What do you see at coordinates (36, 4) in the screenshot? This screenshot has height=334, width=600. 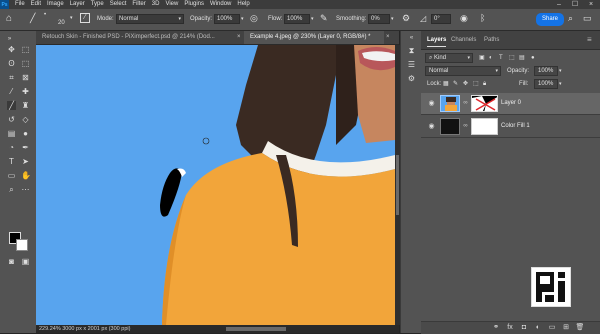 I see `menu-edit: Edit` at bounding box center [36, 4].